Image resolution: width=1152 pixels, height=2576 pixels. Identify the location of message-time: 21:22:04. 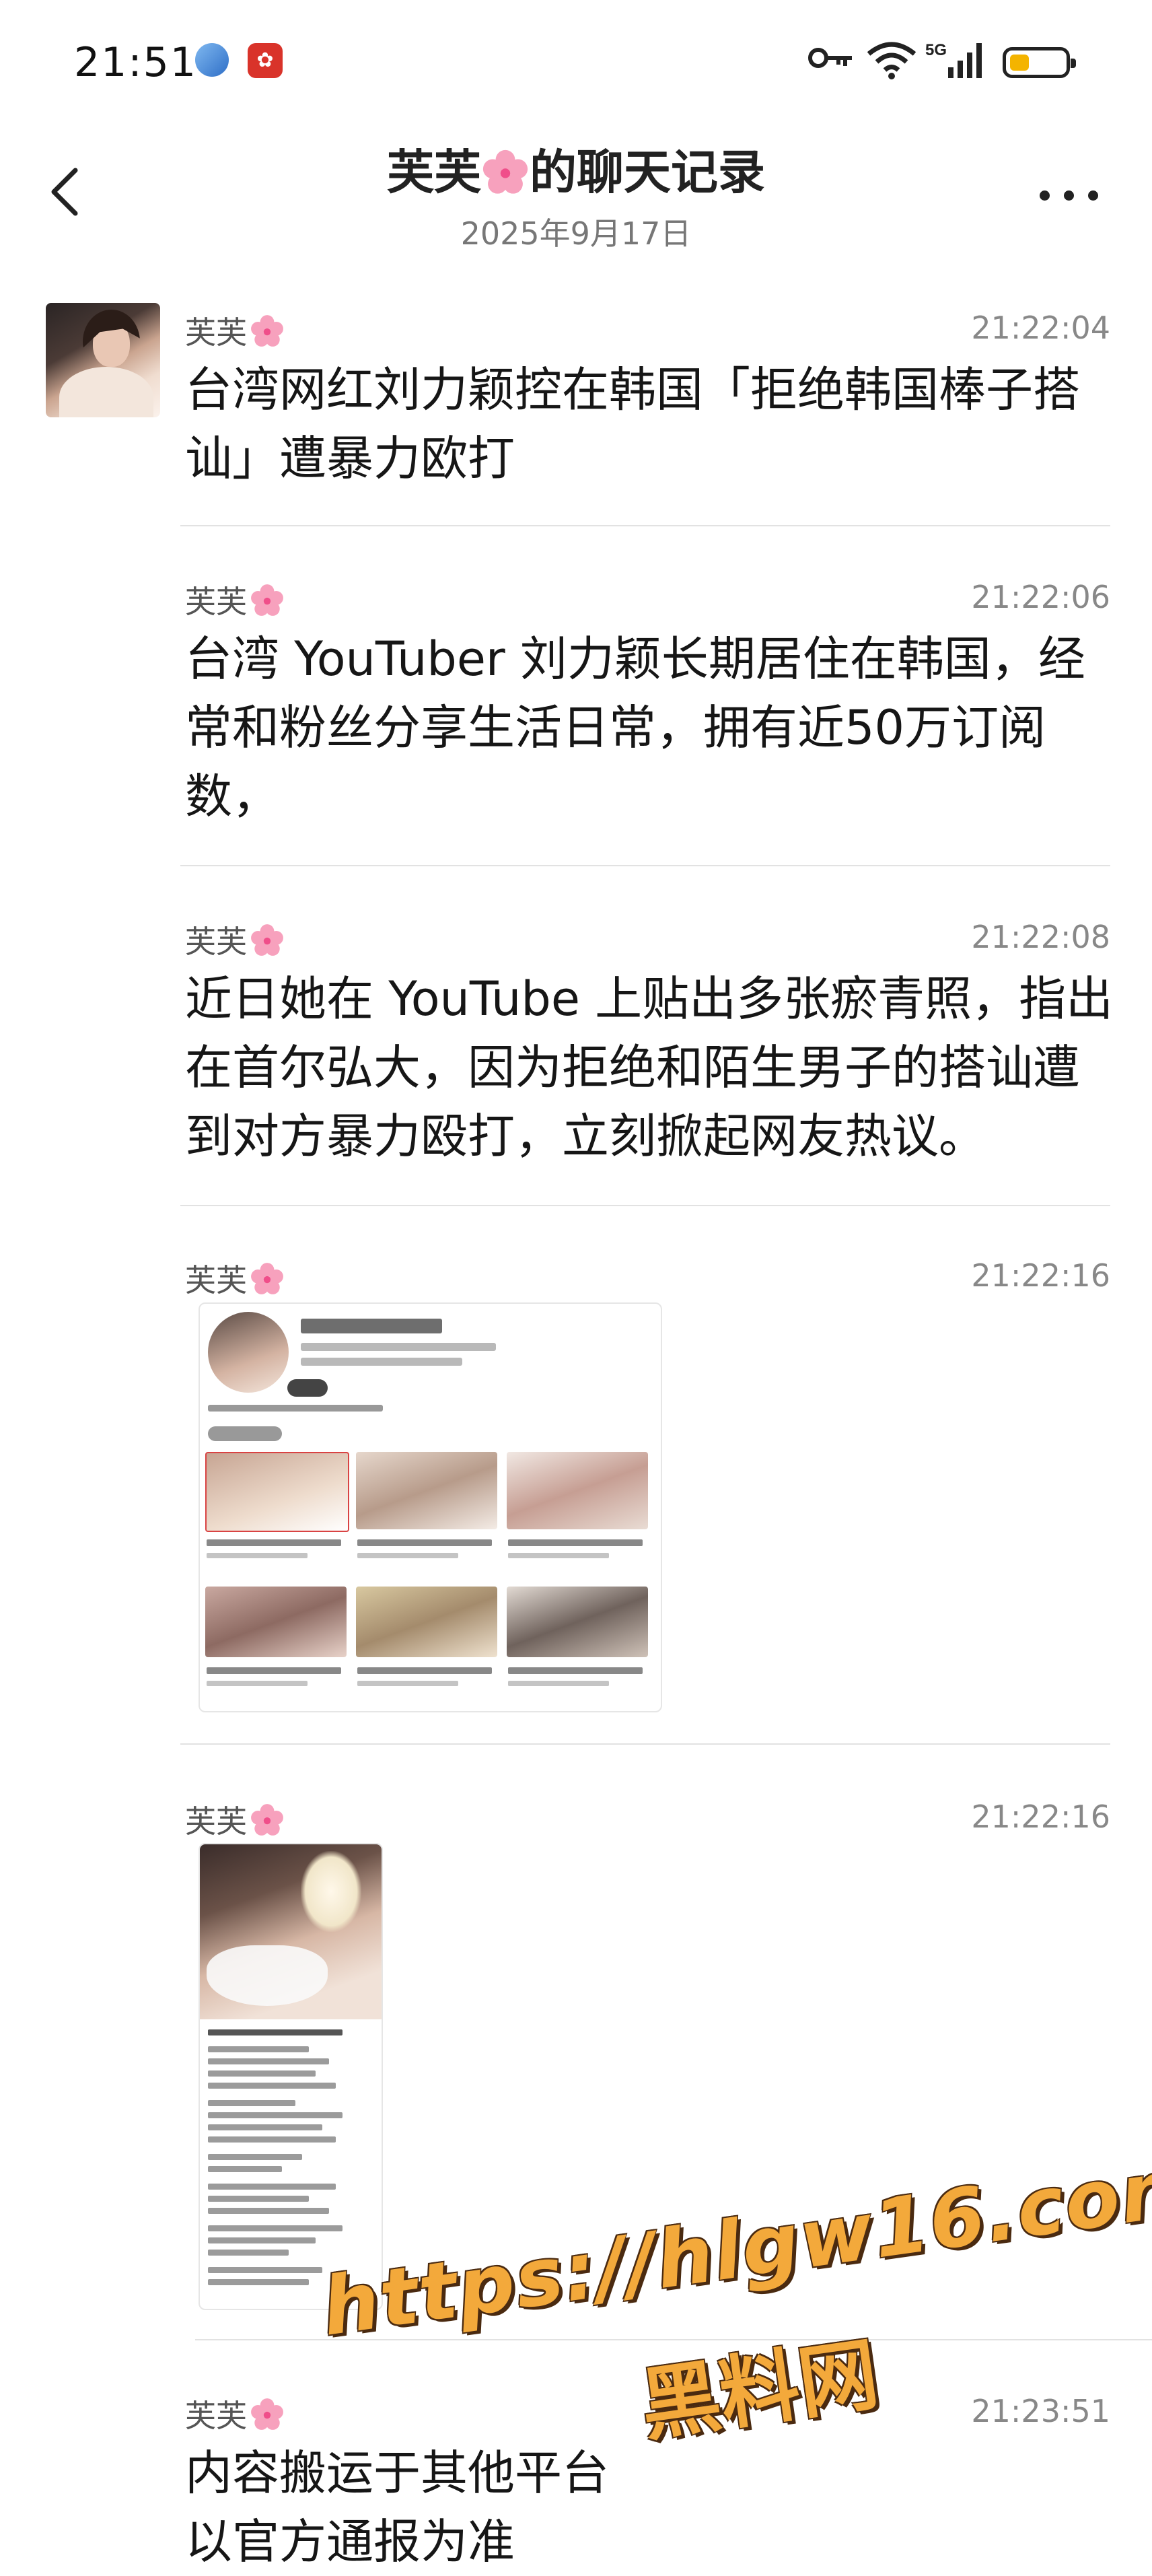
(1040, 328).